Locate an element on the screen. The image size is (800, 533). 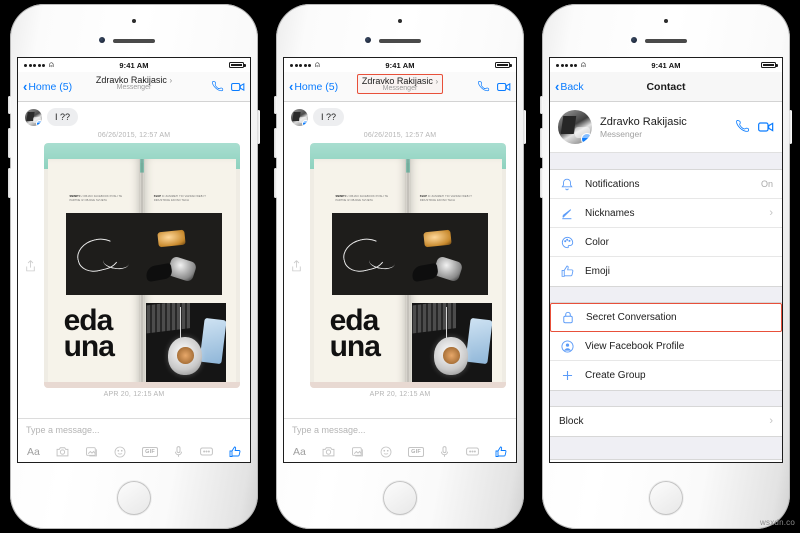
contact-subtitle: Messenger is located at coordinates (621, 133).